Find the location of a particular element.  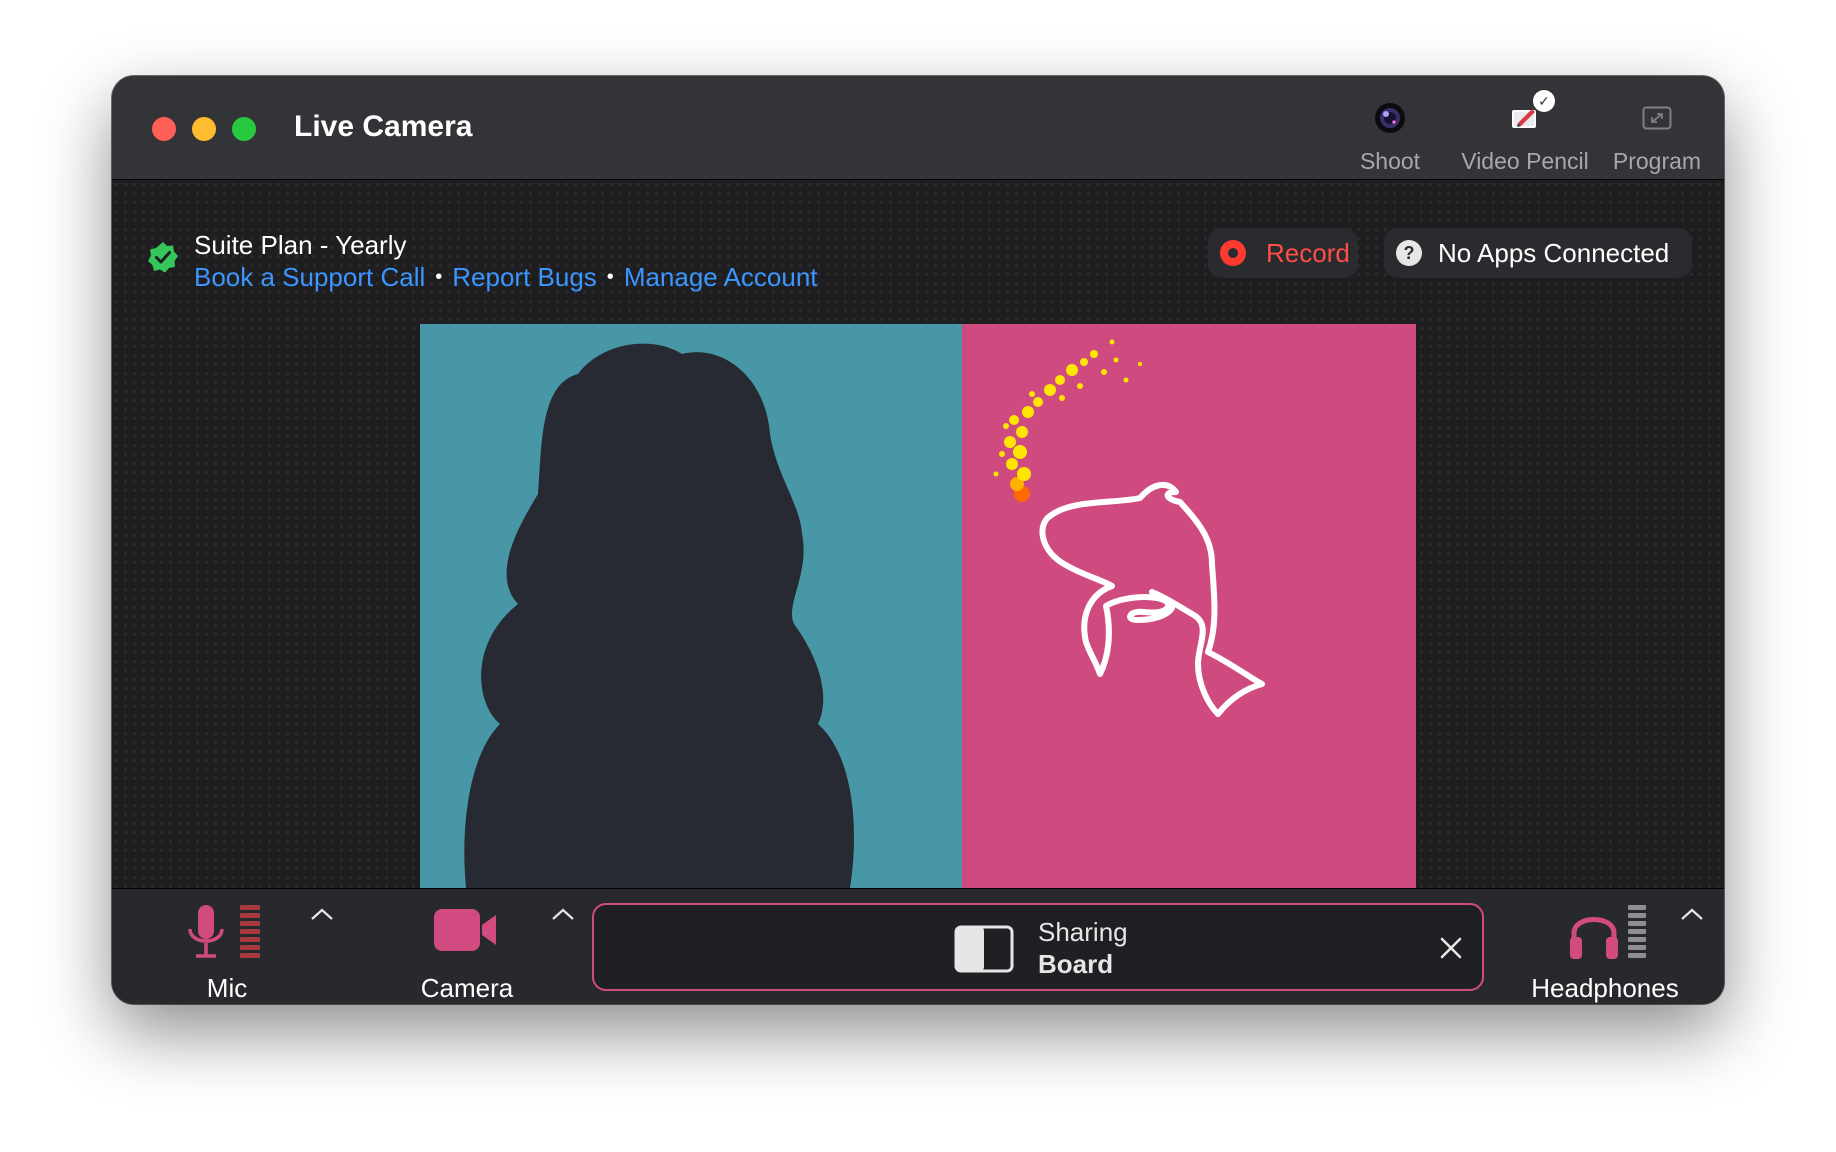

title-bar: Live Camera Shoot ✓ Video Pencil Program is located at coordinates (918, 128).